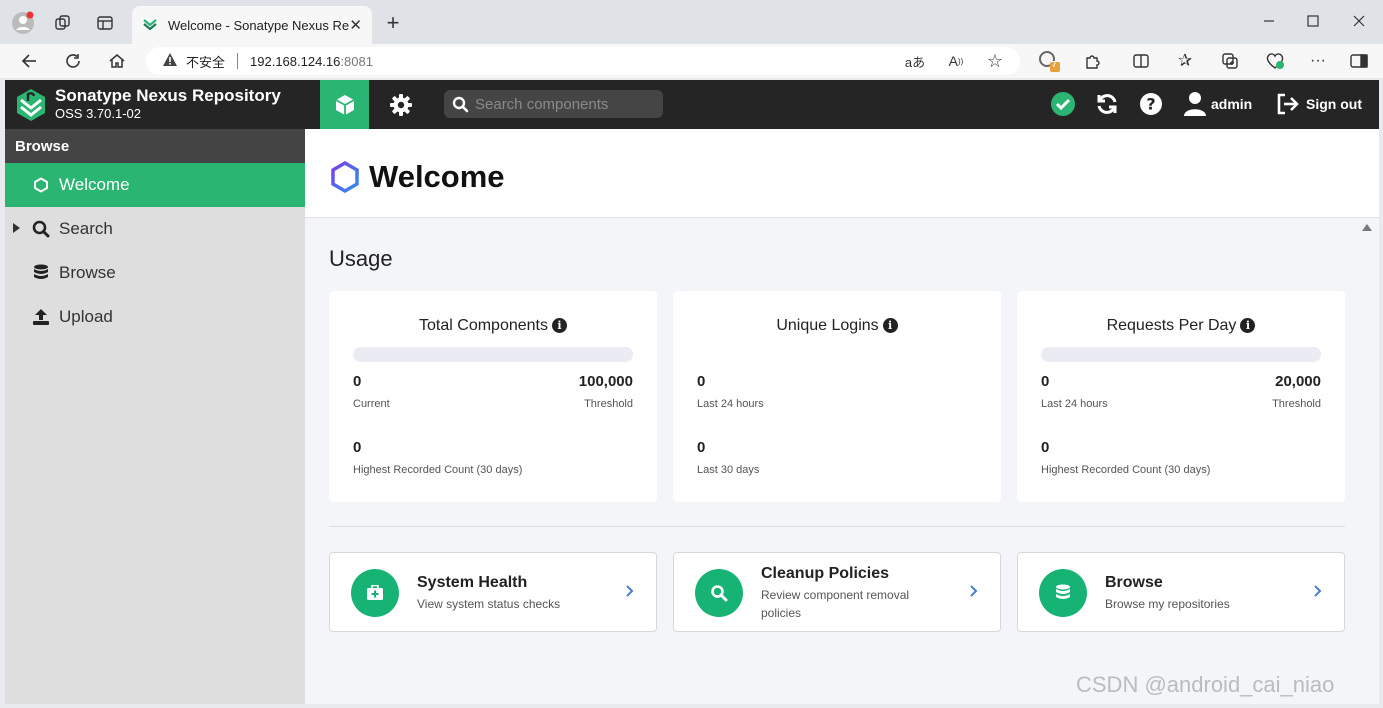  I want to click on current-label: Current, so click(371, 404).